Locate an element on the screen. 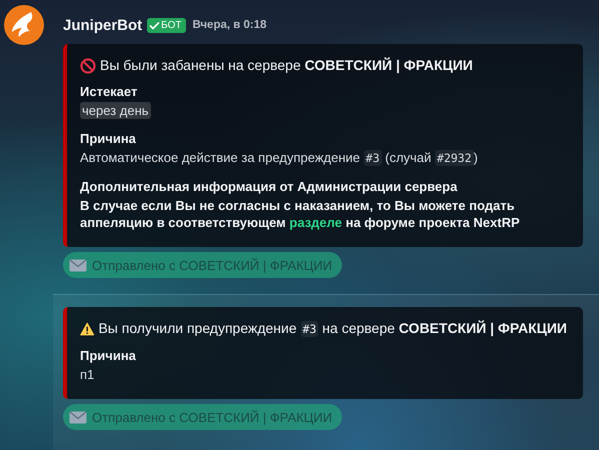  field-name: Истекает is located at coordinates (109, 91).